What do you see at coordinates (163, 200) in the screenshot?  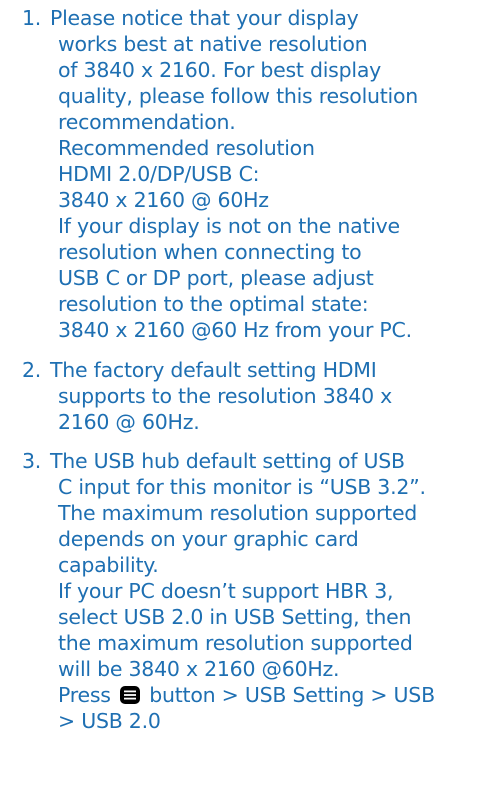 I see `text-line: 3840 x 2160 @ 60Hz` at bounding box center [163, 200].